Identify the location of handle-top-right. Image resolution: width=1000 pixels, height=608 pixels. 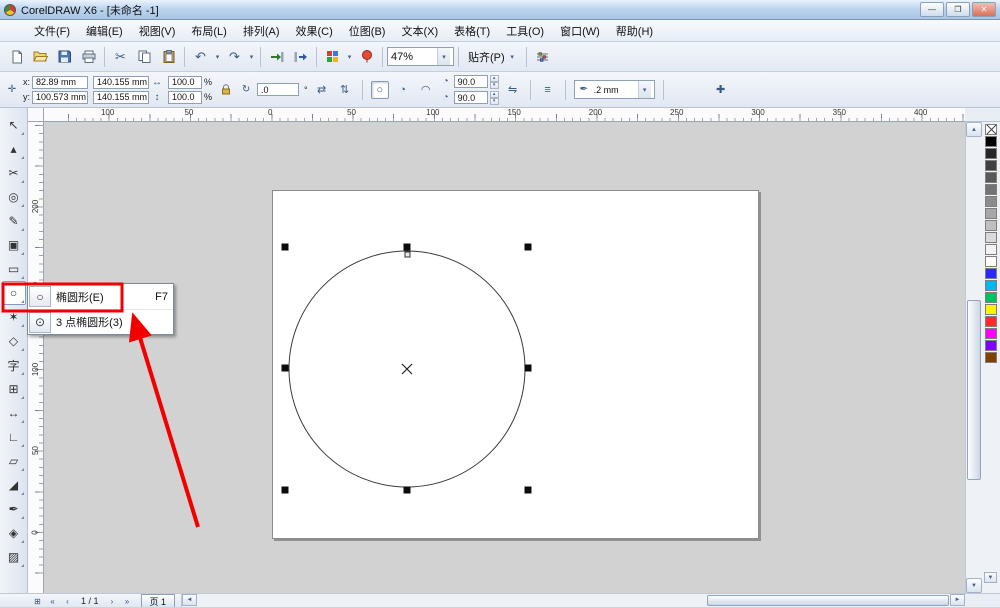
(528, 247).